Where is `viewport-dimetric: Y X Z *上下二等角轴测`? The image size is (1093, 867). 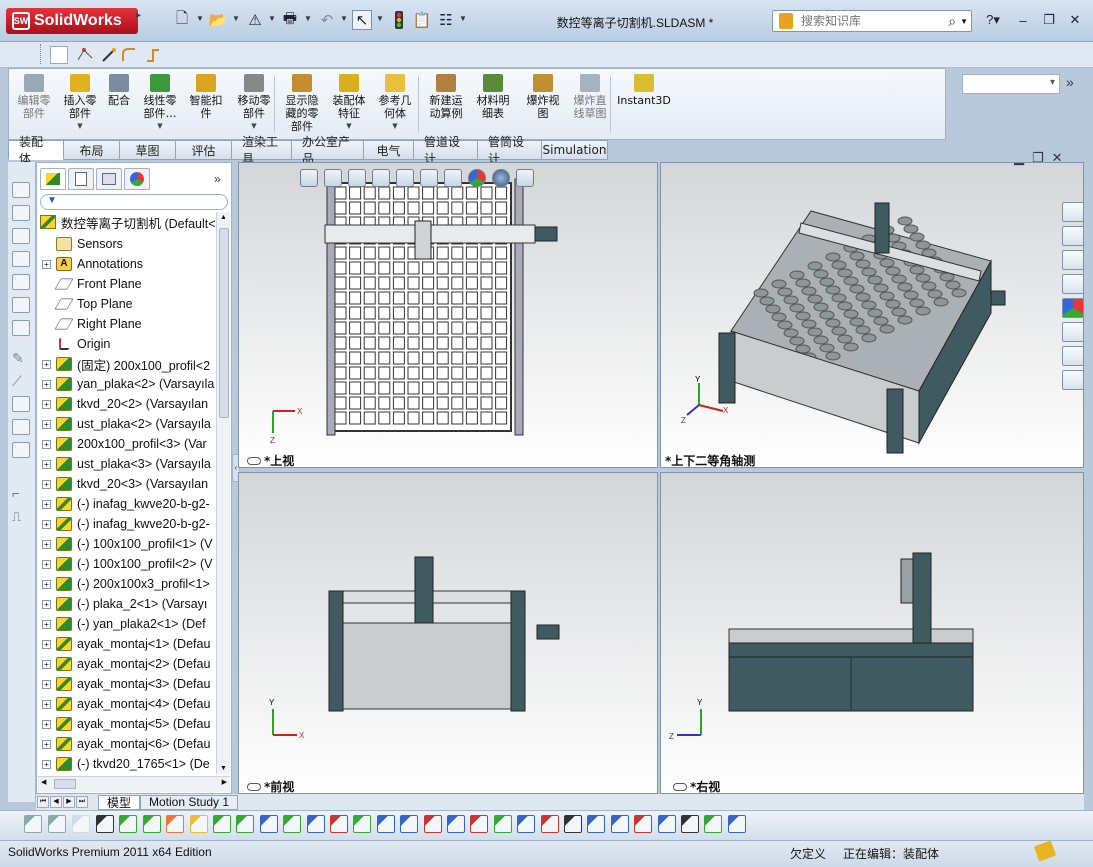
viewport-dimetric: Y X Z *上下二等角轴测 is located at coordinates (872, 315).